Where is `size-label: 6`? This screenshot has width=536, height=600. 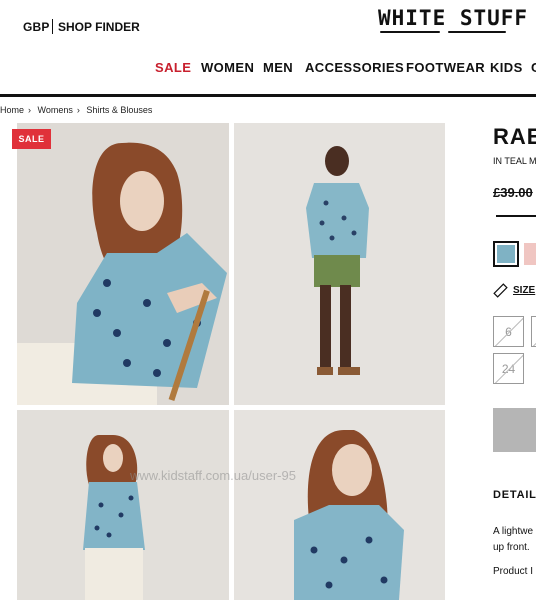 size-label: 6 is located at coordinates (508, 331).